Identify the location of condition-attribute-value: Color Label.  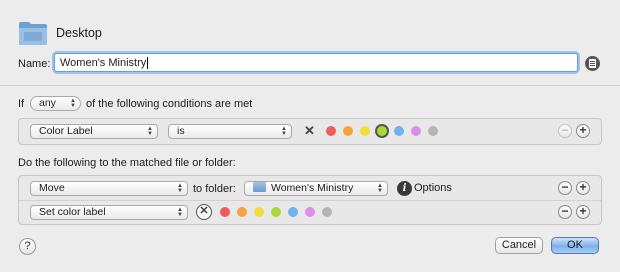
(66, 131).